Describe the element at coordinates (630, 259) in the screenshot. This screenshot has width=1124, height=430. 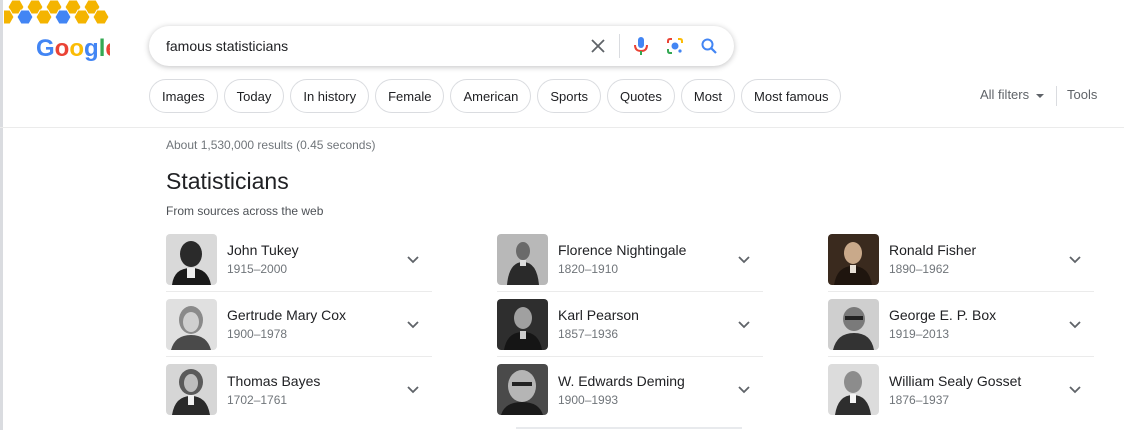
I see `entity-florence-nightingale: Florence Nightingale 1820–1910` at that location.